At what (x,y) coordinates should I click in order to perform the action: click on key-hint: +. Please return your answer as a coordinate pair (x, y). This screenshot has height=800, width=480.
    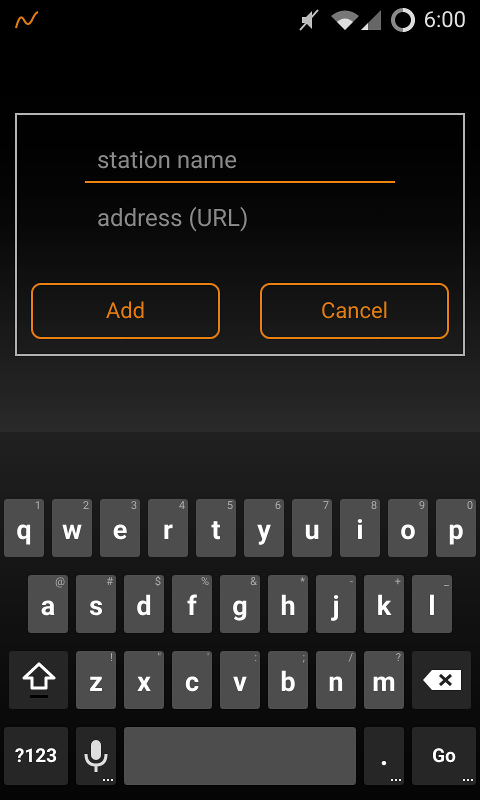
    Looking at the image, I should click on (397, 581).